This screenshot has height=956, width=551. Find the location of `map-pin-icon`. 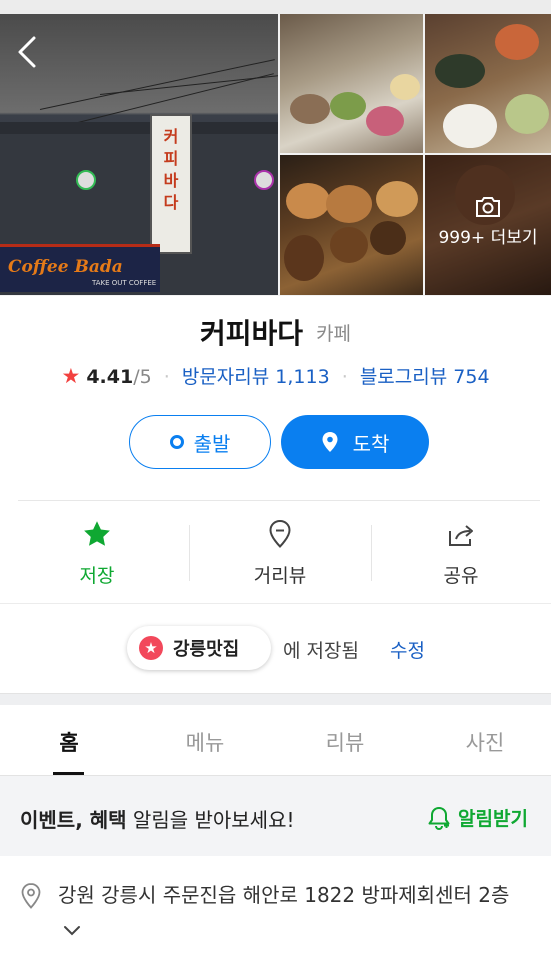

map-pin-icon is located at coordinates (330, 442).